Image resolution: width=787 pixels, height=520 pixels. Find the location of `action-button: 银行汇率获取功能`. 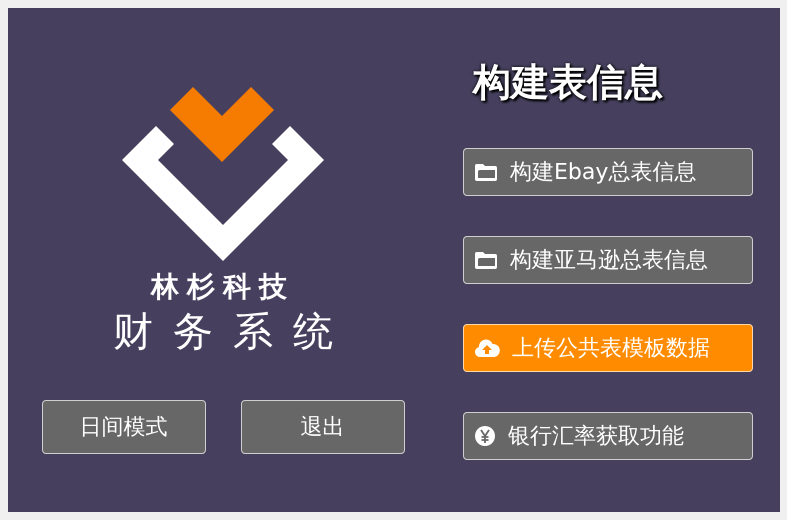

action-button: 银行汇率获取功能 is located at coordinates (608, 436).